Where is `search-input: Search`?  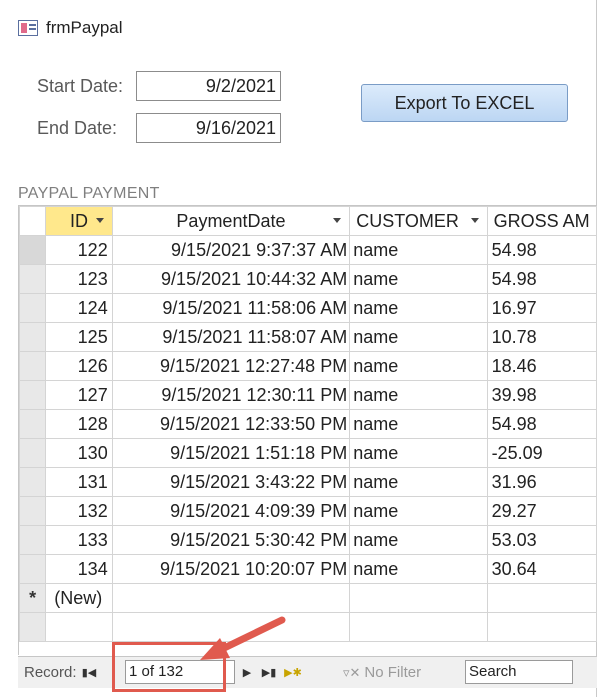
search-input: Search is located at coordinates (519, 672).